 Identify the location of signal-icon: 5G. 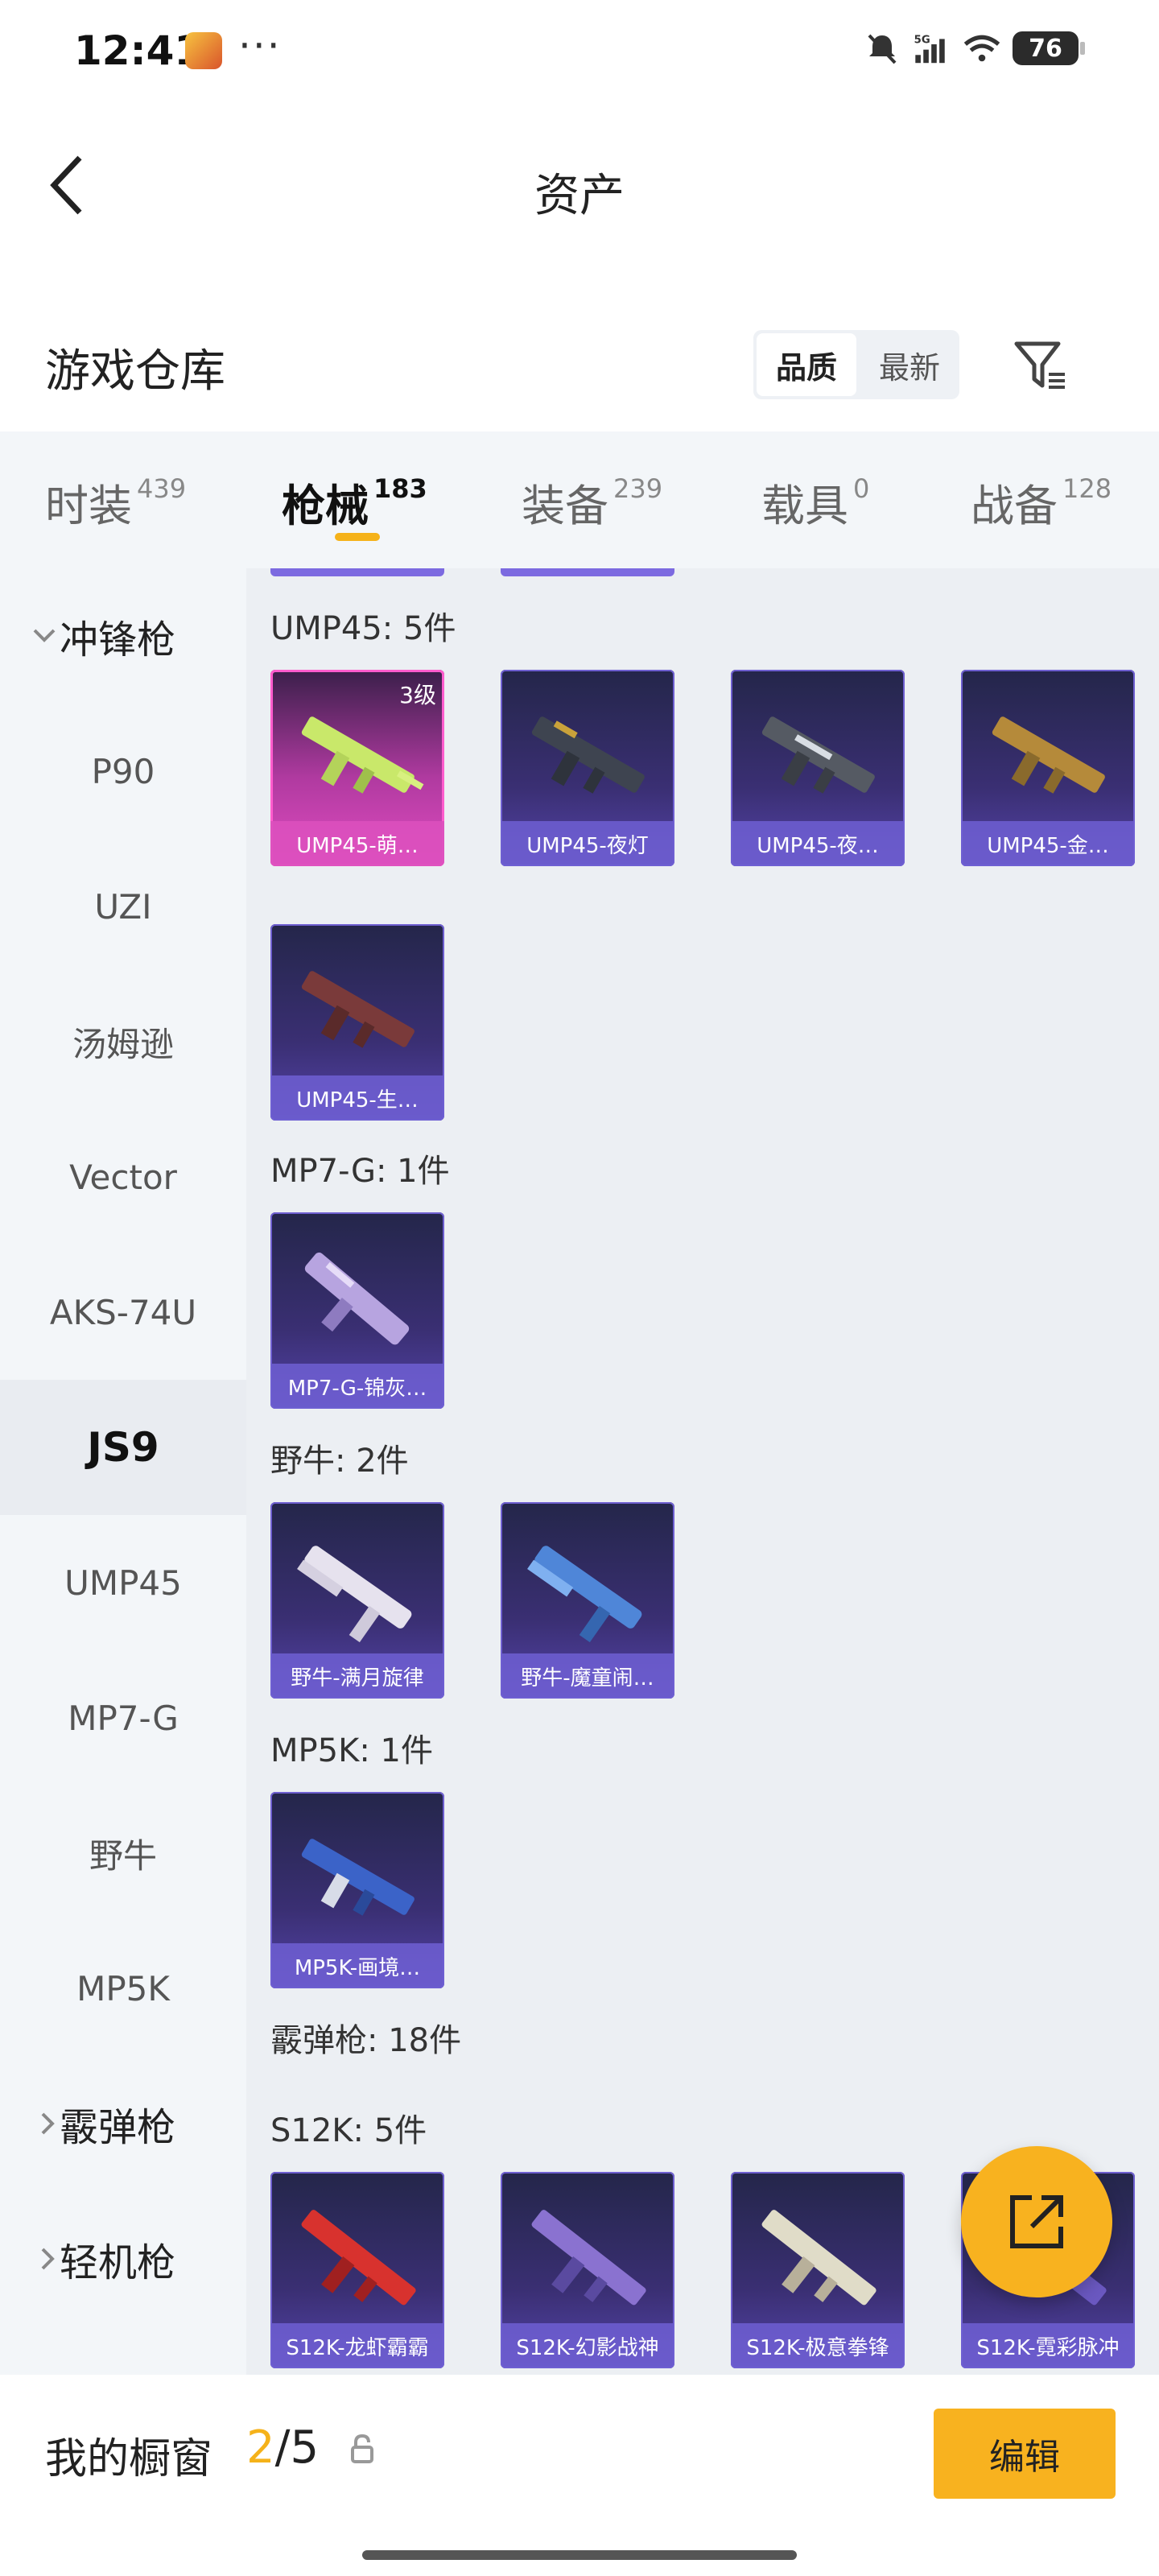
(932, 48).